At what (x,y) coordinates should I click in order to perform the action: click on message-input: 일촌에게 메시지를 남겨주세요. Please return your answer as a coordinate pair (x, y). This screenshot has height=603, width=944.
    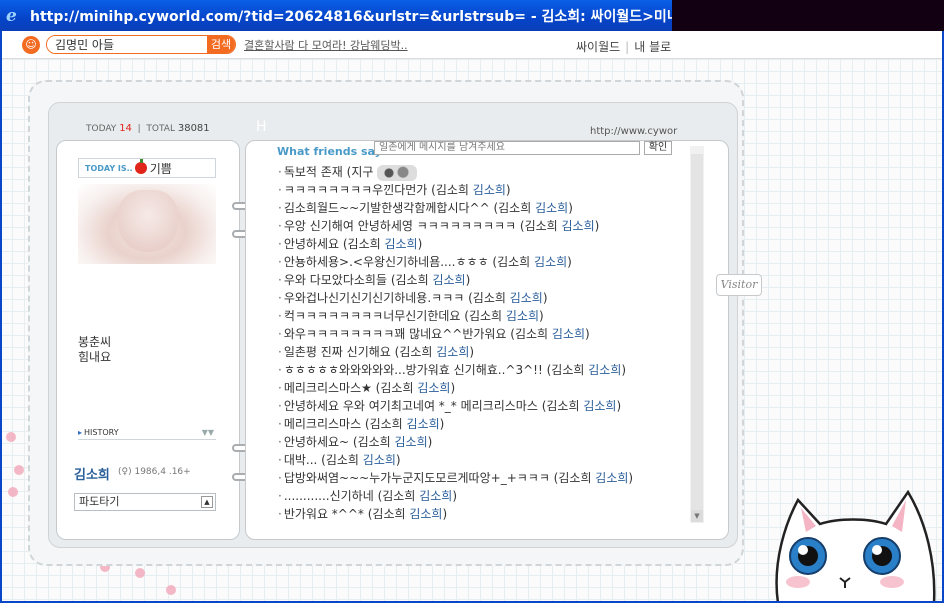
    Looking at the image, I should click on (507, 148).